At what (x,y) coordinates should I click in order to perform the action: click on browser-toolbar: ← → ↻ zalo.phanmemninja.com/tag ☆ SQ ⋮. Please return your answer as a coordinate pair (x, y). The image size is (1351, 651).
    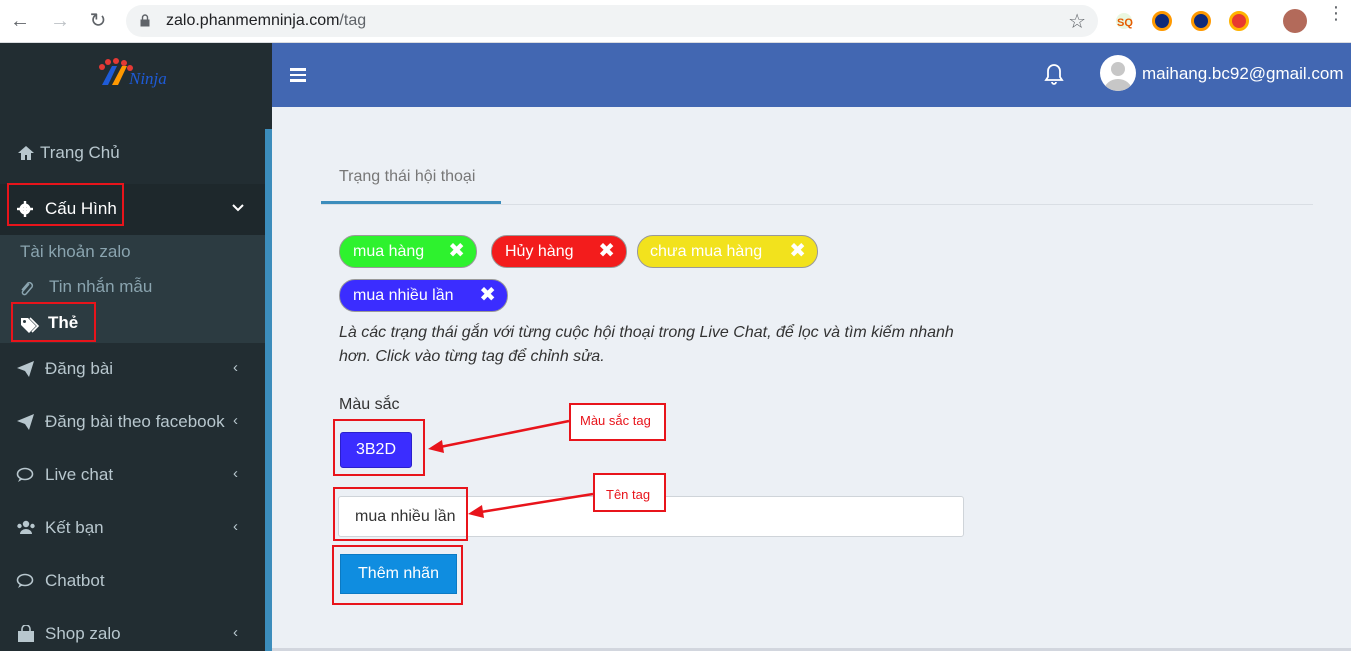
    Looking at the image, I should click on (675, 21).